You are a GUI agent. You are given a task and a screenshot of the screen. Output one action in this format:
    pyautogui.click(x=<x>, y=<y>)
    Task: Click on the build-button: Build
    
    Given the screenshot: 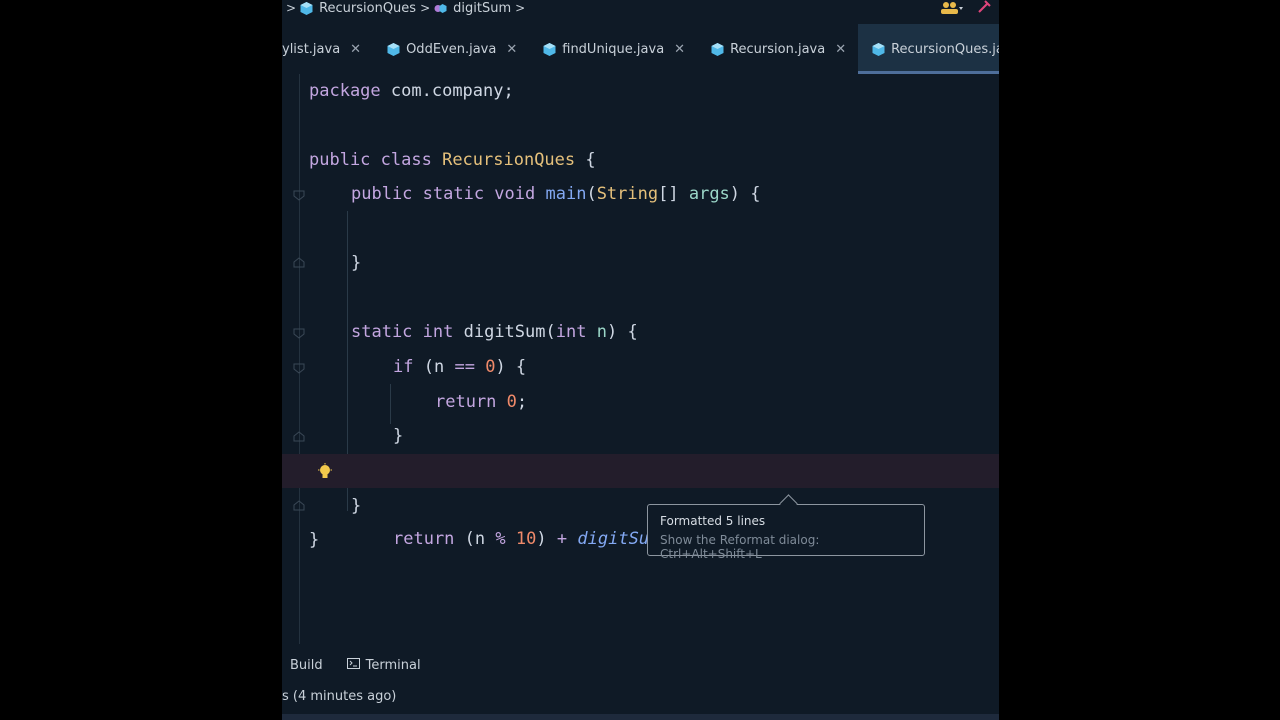 What is the action you would take?
    pyautogui.click(x=302, y=665)
    